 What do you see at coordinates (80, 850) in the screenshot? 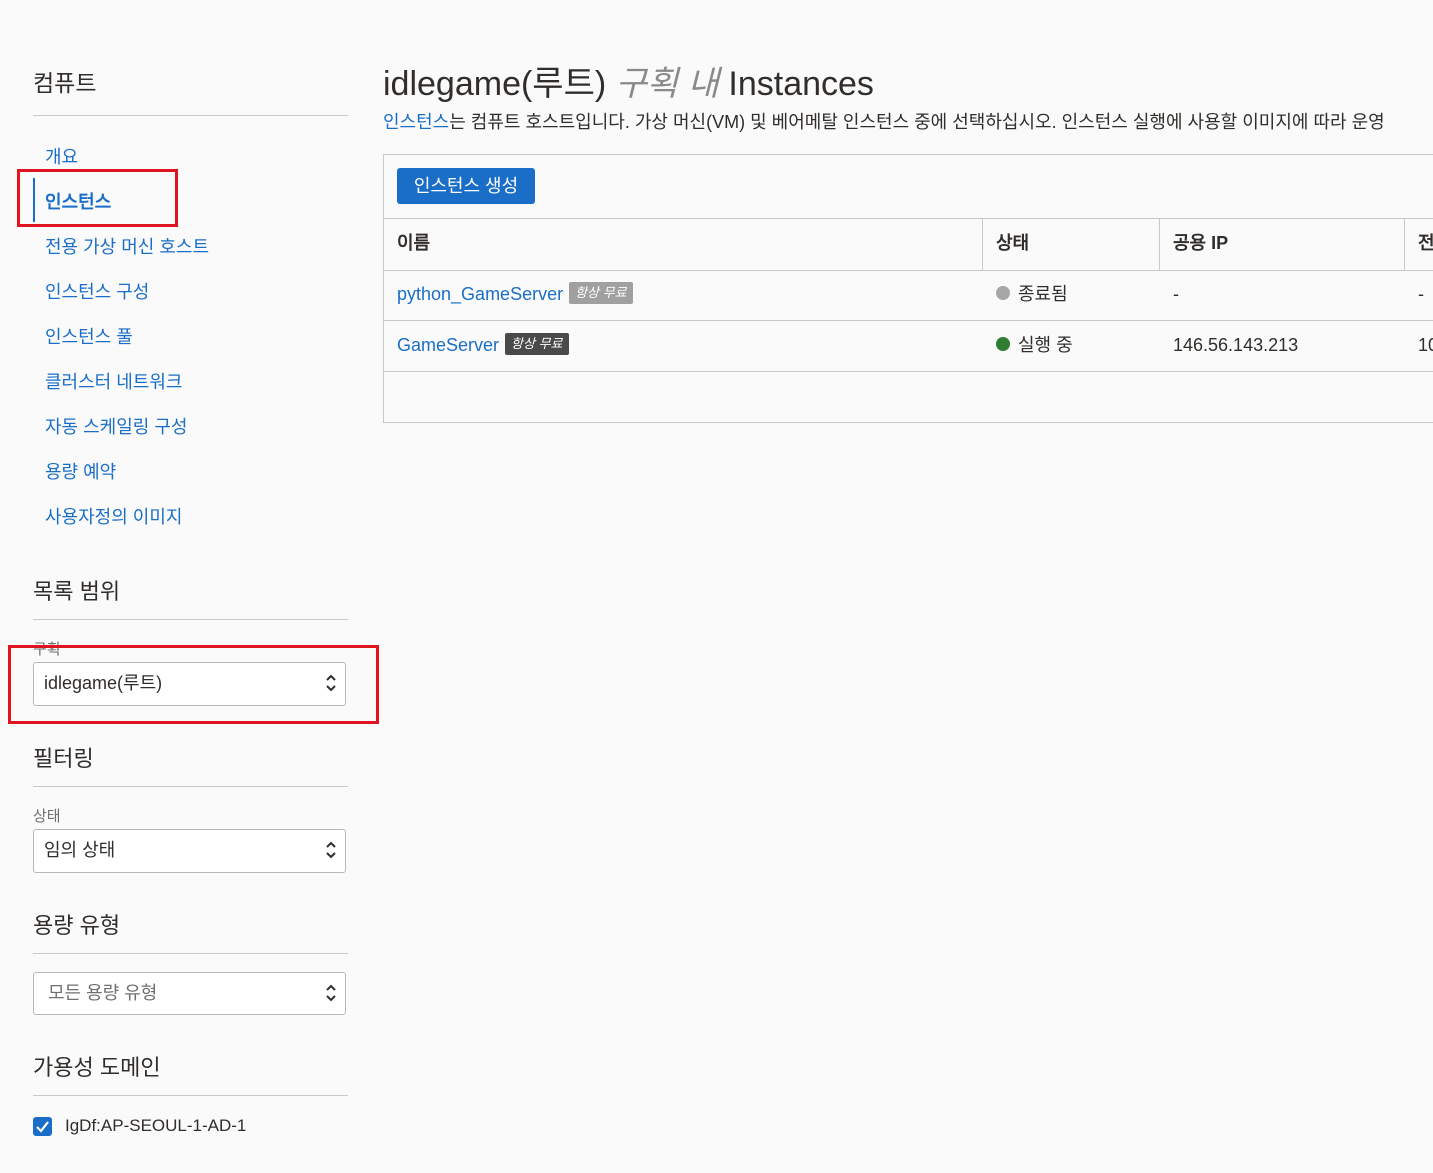
I see `state-value: 임의 상태` at bounding box center [80, 850].